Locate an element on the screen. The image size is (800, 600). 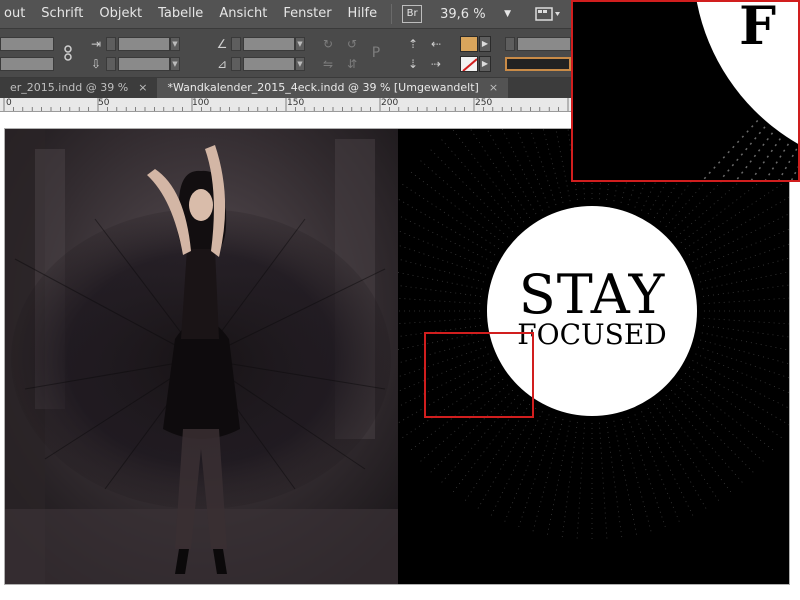
rotate-field is located at coordinates (269, 44).